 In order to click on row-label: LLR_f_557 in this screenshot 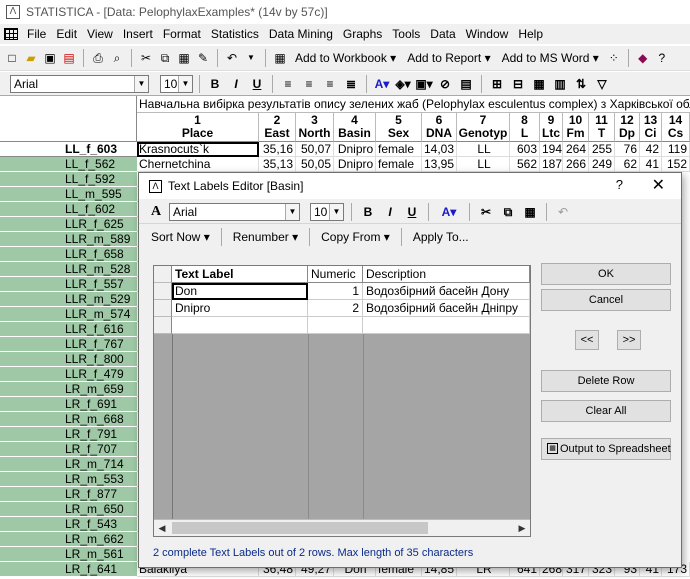, I will do `click(68, 284)`.